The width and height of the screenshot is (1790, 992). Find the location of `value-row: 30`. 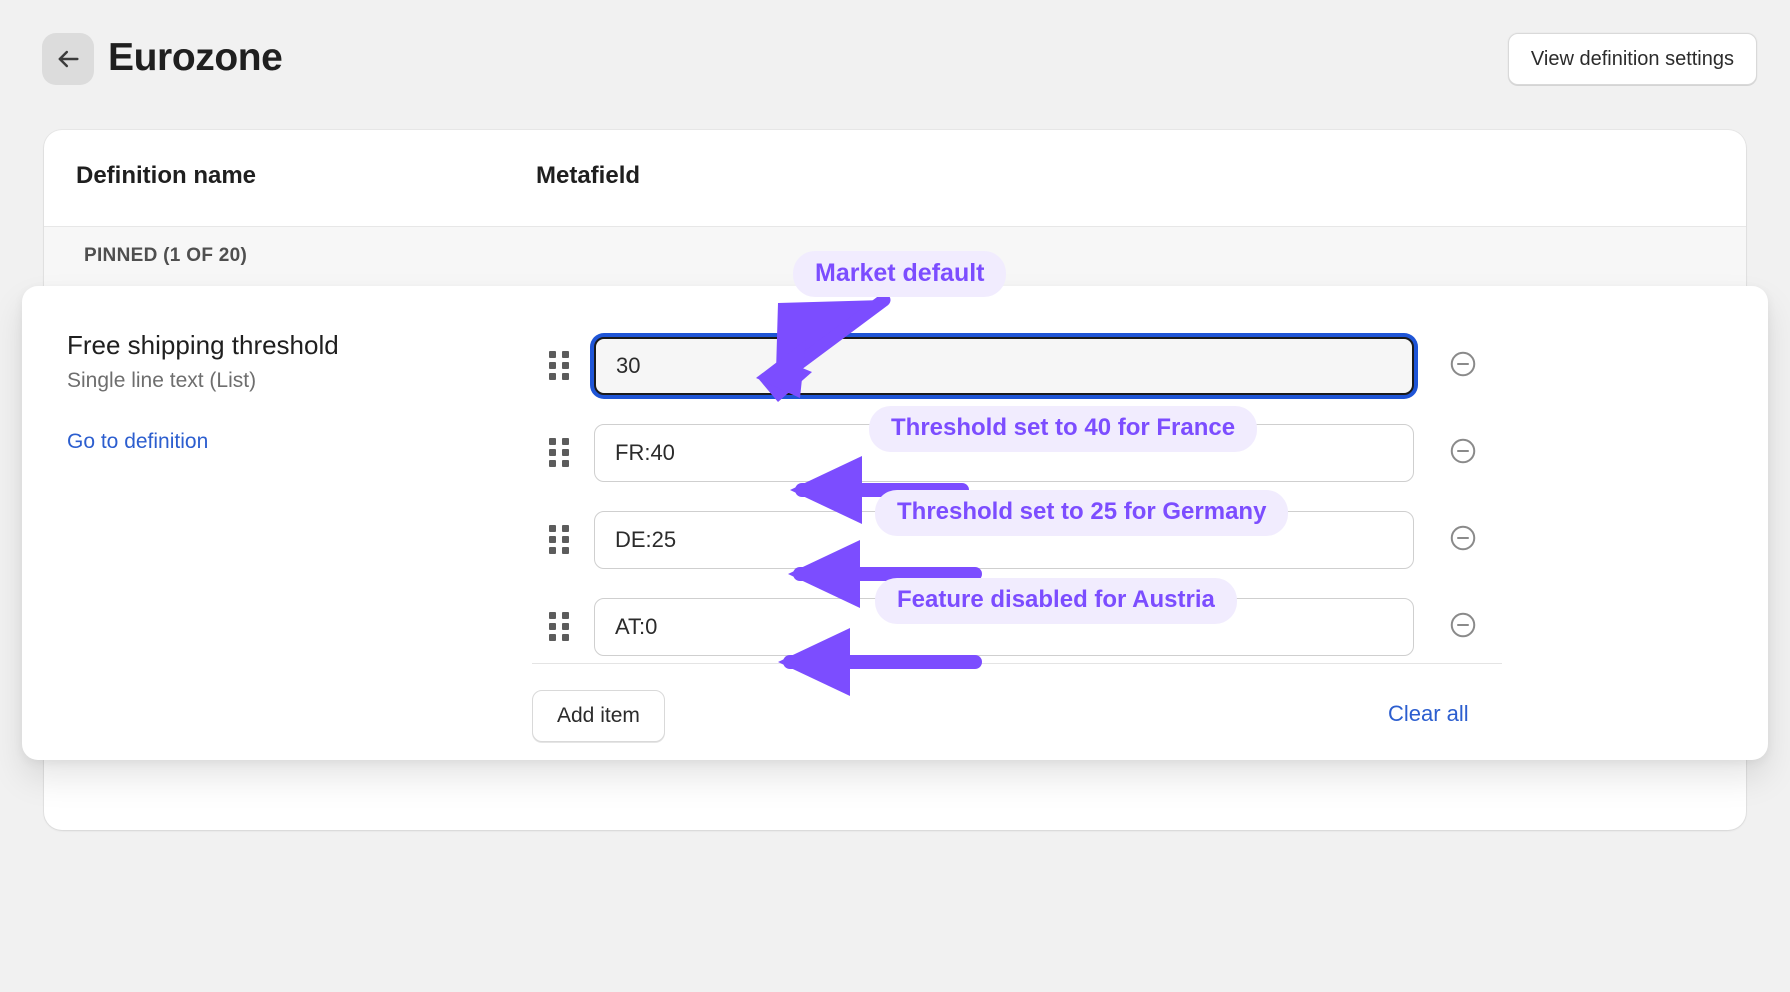

value-row: 30 is located at coordinates (895, 365).